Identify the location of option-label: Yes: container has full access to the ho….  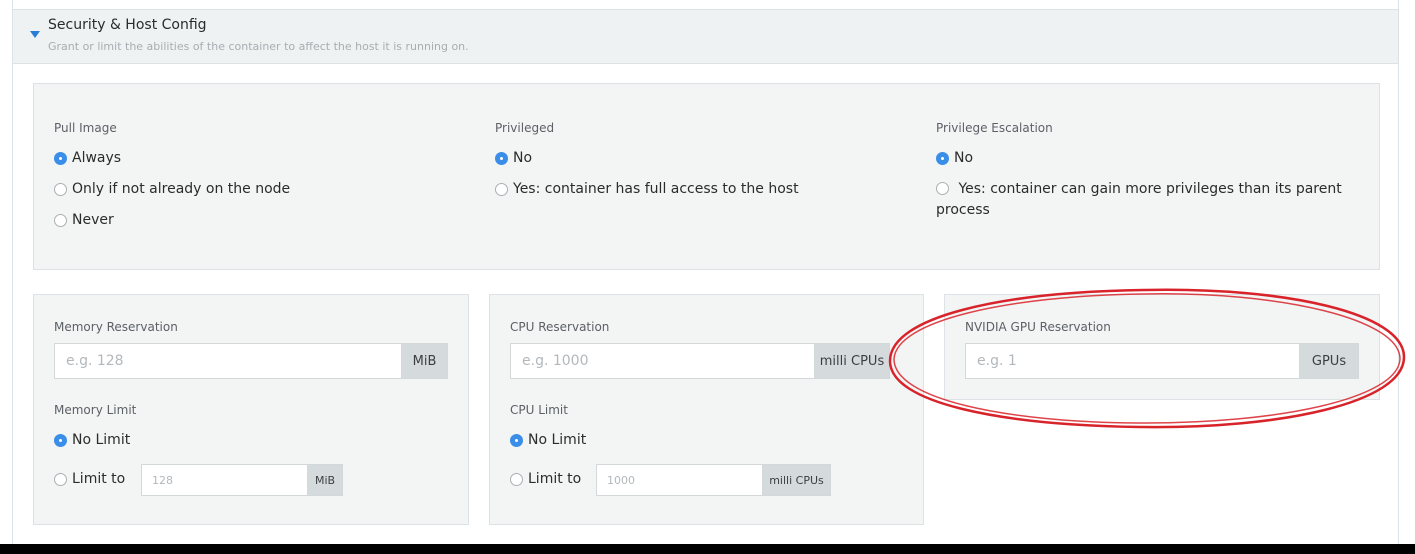
(656, 189).